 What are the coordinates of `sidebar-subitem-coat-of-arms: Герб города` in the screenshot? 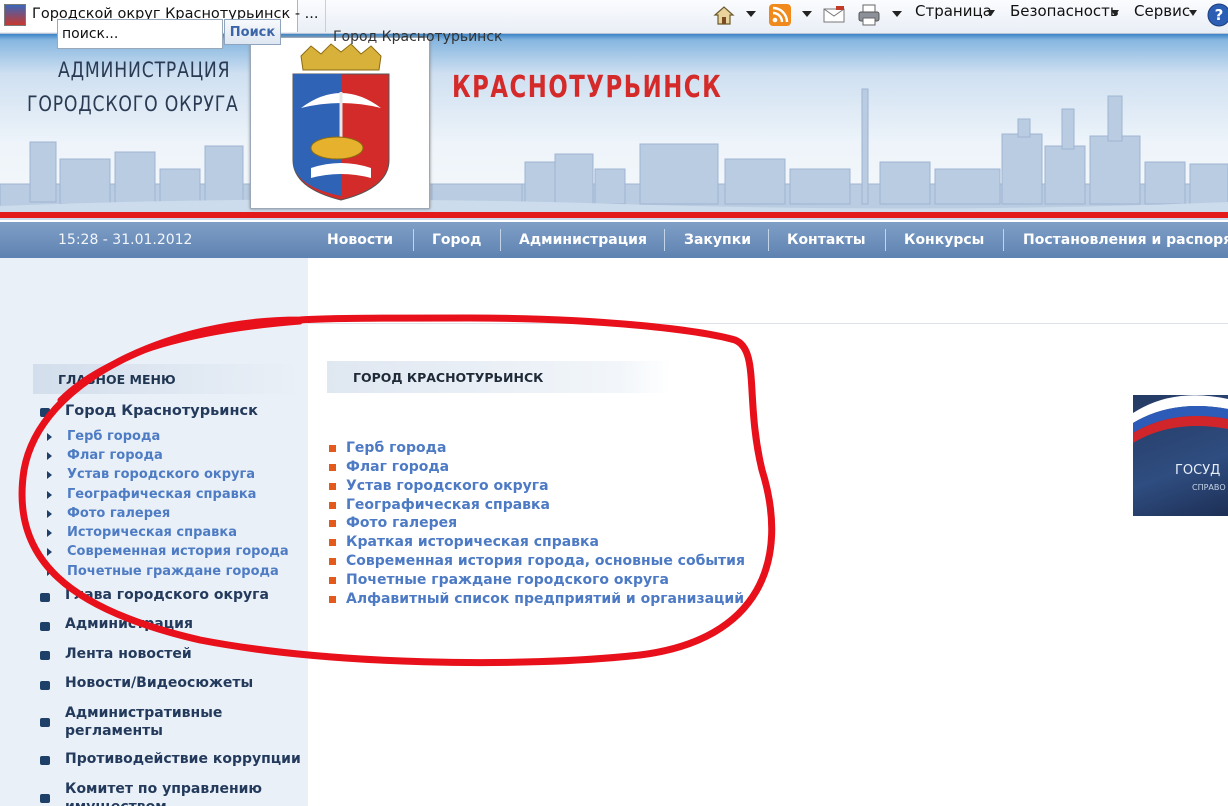 It's located at (113, 436).